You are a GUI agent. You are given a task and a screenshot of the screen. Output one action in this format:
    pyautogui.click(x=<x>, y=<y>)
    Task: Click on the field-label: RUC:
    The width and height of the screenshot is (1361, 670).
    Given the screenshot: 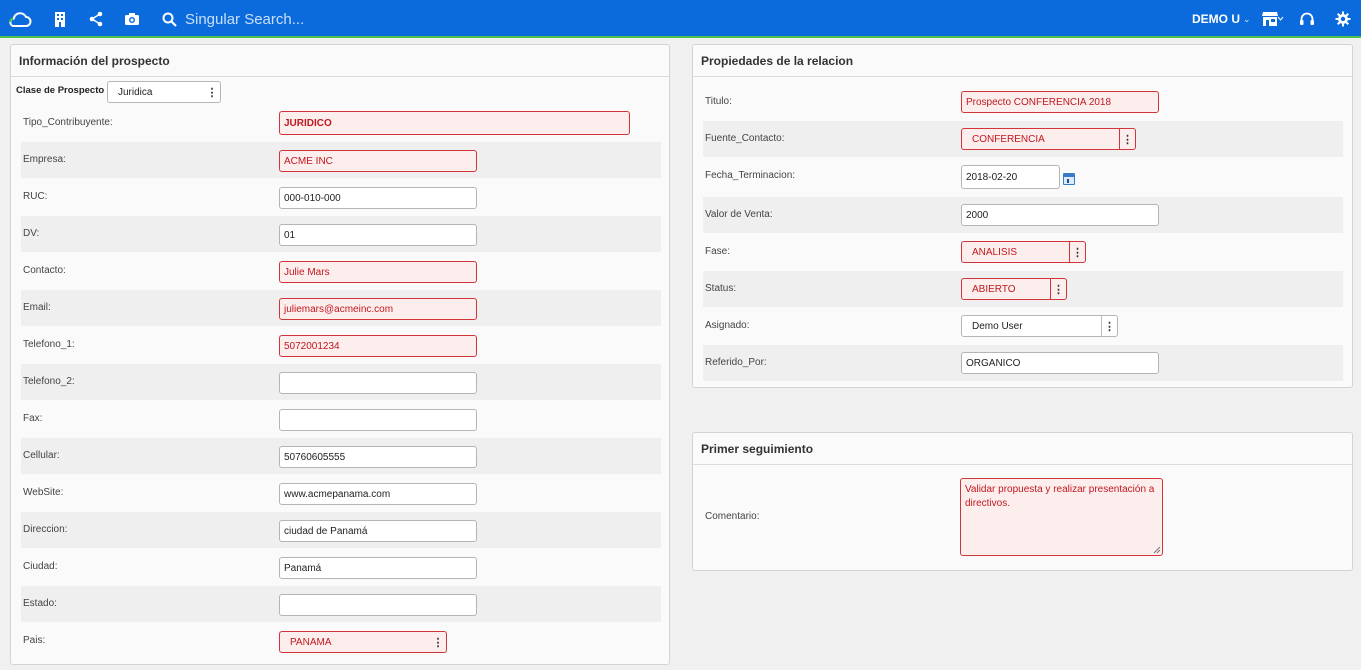 What is the action you would take?
    pyautogui.click(x=35, y=196)
    